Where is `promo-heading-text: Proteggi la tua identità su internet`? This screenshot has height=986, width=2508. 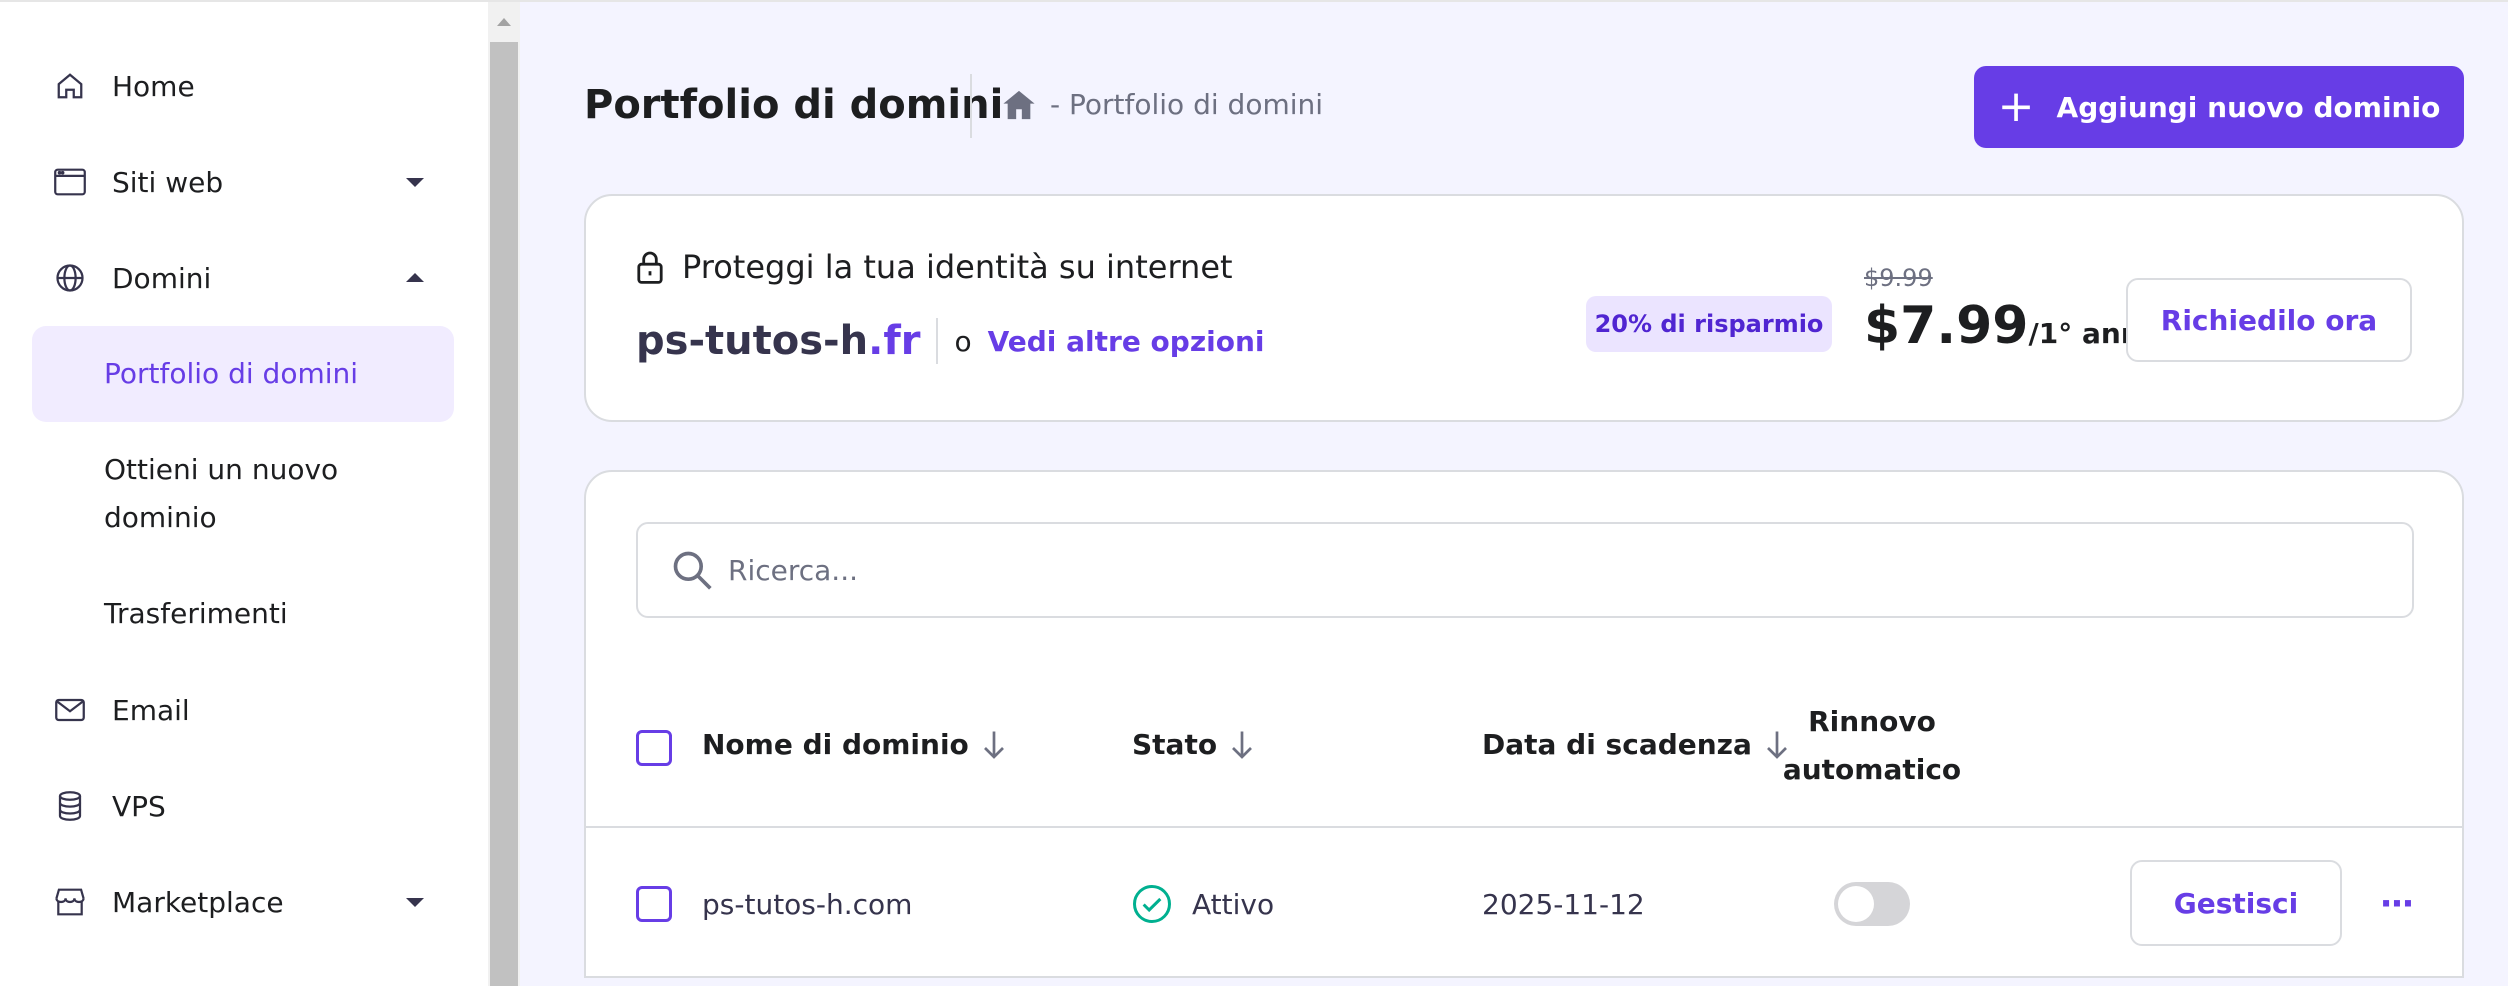 promo-heading-text: Proteggi la tua identità su internet is located at coordinates (957, 267).